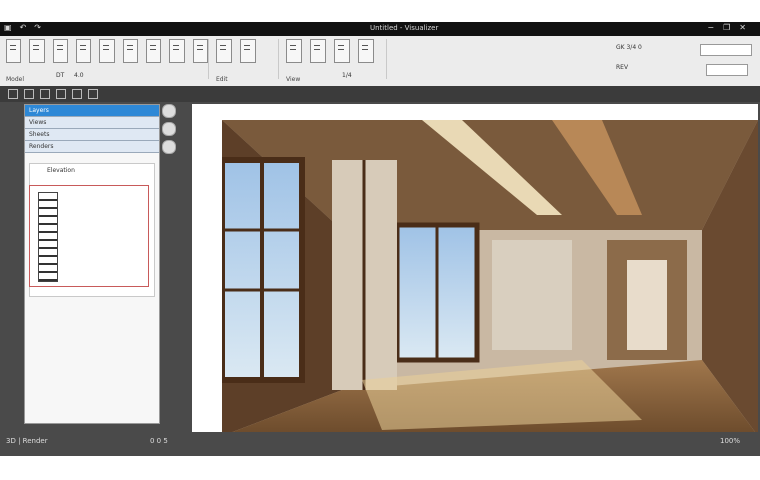 This screenshot has height=480, width=760. Describe the element at coordinates (92, 123) in the screenshot. I see `panel-row-views: Views` at that location.